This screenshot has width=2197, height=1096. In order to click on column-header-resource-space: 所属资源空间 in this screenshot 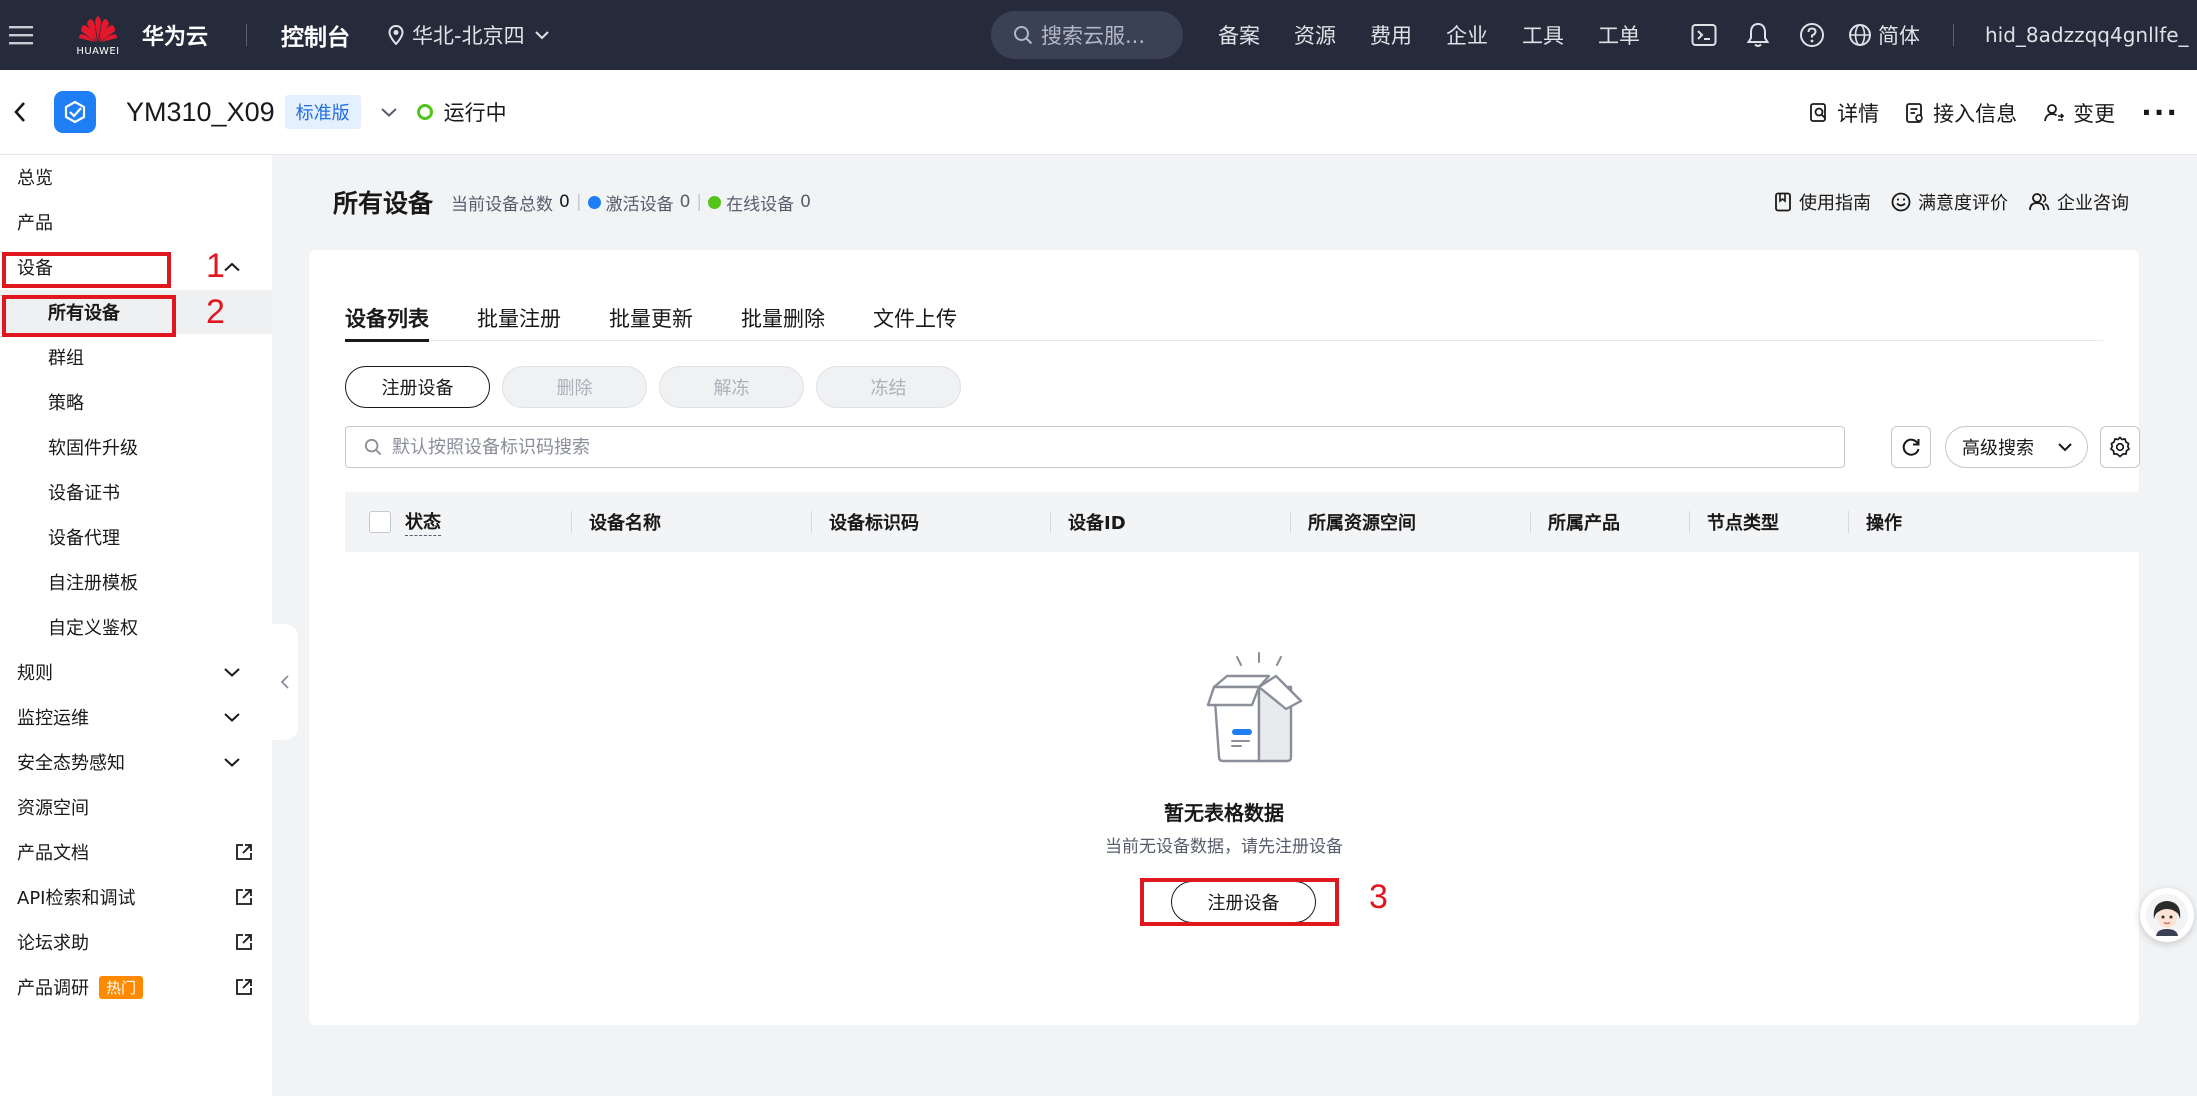, I will do `click(1353, 522)`.